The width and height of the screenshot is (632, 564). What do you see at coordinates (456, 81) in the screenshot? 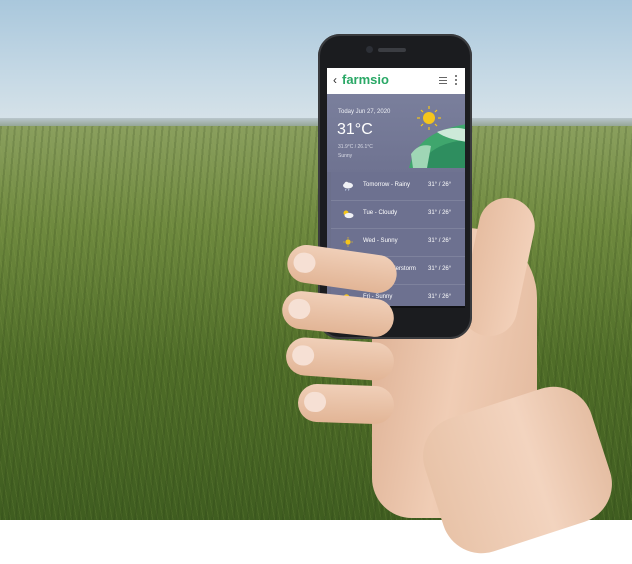
I see `more-vertical-icon` at bounding box center [456, 81].